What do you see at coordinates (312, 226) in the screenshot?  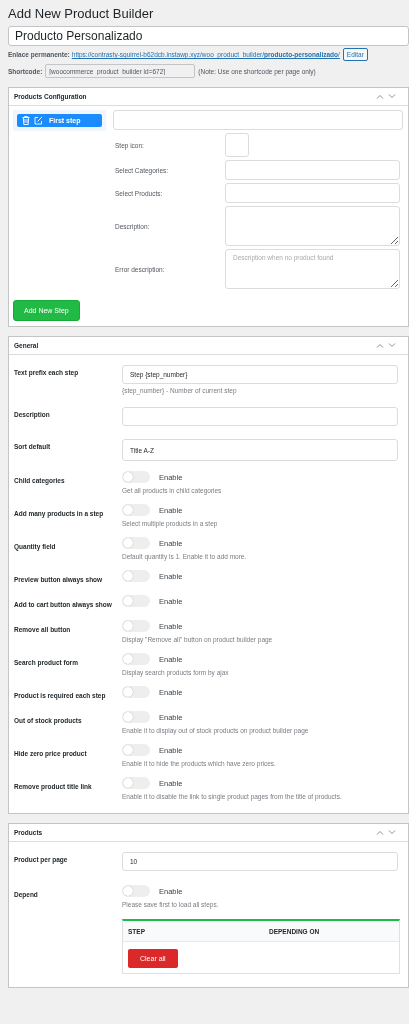 I see `textarea-field` at bounding box center [312, 226].